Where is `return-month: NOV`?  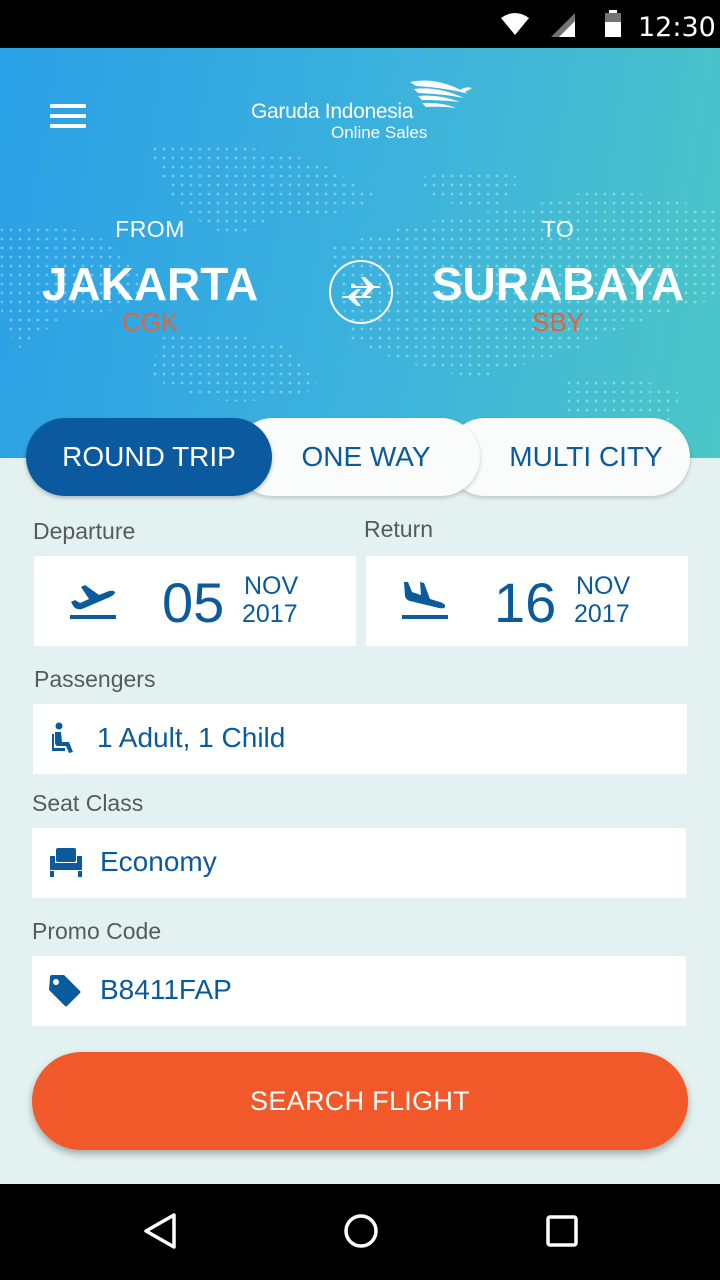
return-month: NOV is located at coordinates (603, 586).